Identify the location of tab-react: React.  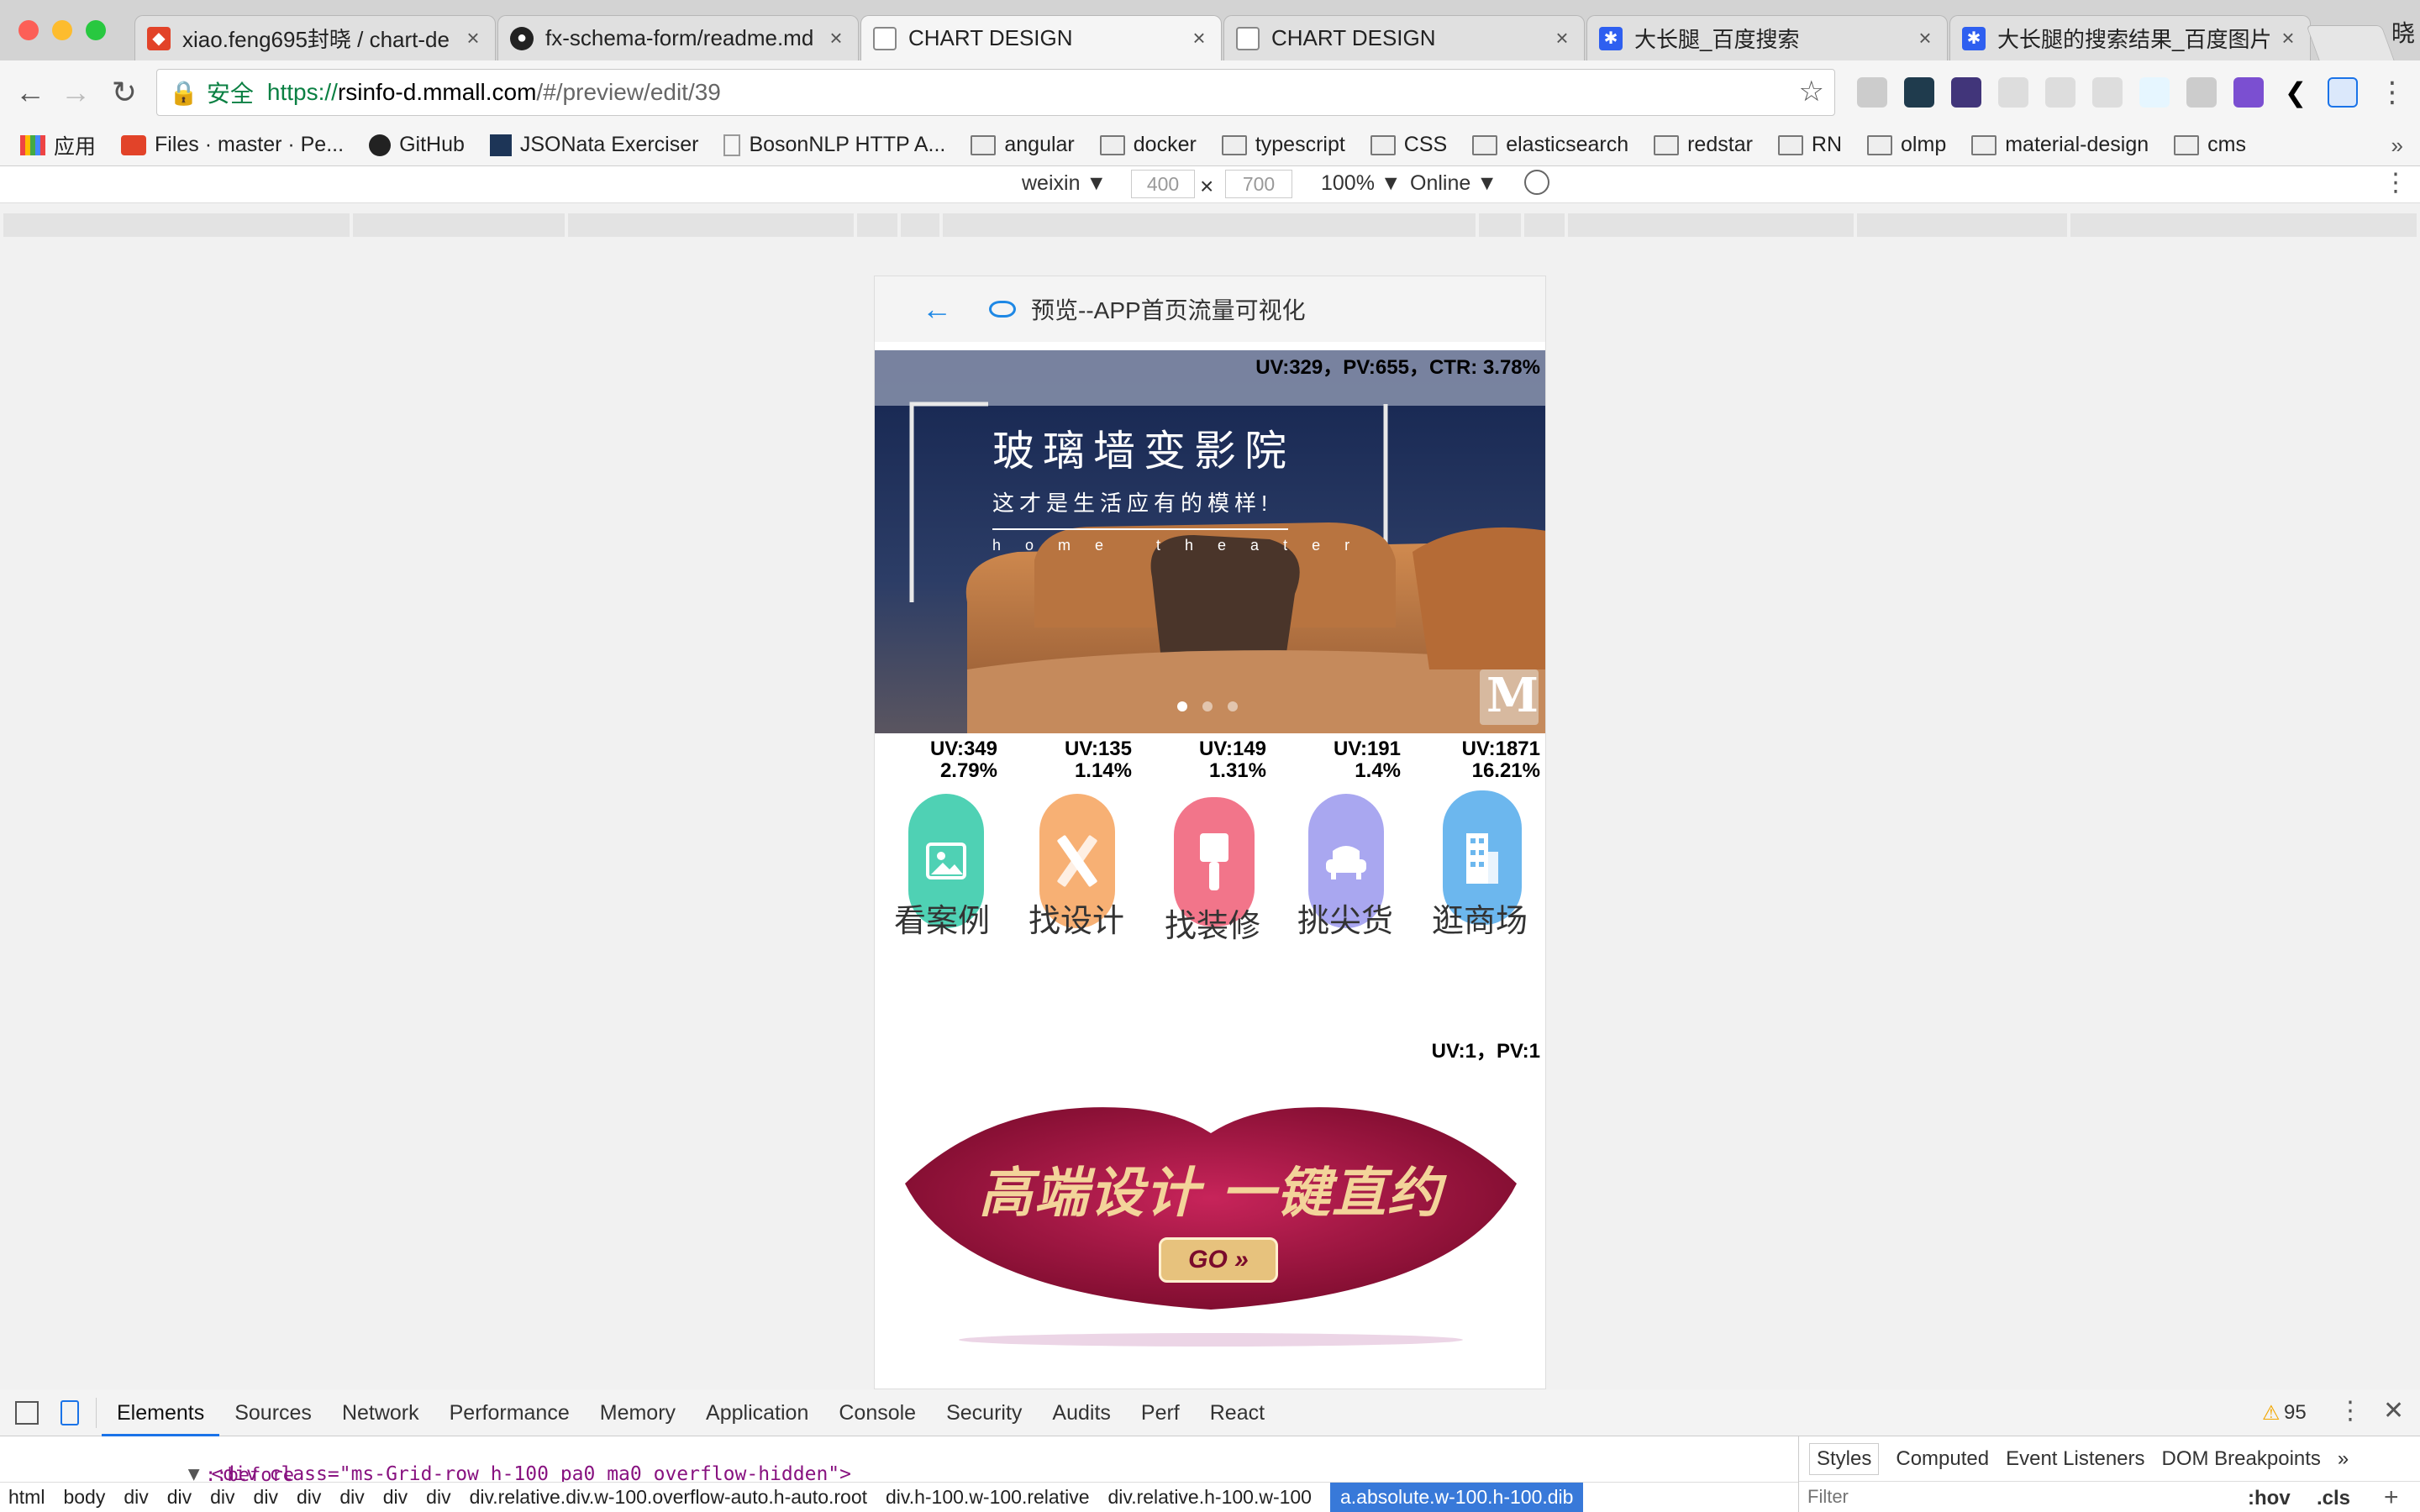
(1237, 1412).